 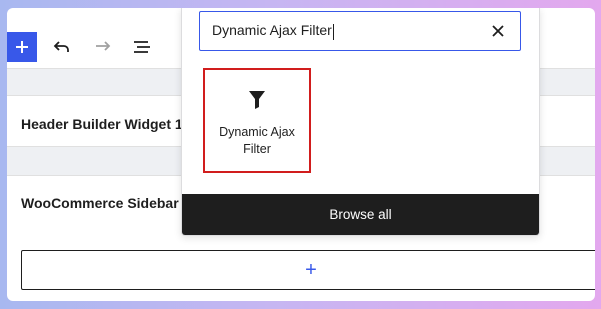 I want to click on close-icon, so click(x=498, y=31).